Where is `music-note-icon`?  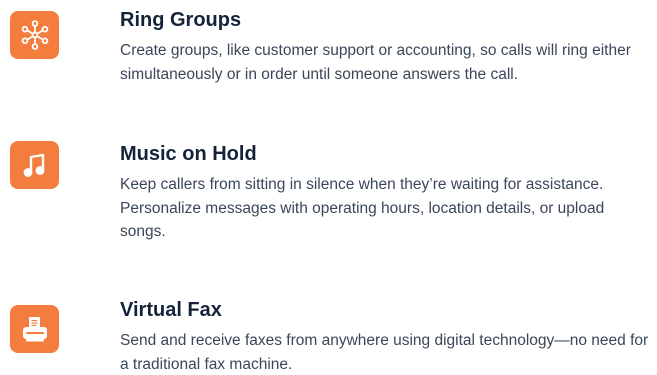 music-note-icon is located at coordinates (34, 165).